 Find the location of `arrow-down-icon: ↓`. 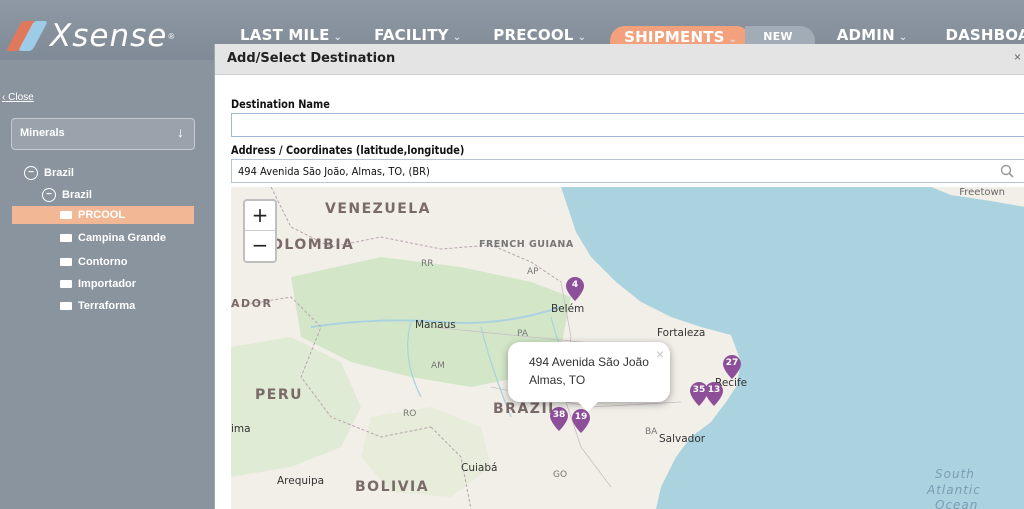

arrow-down-icon: ↓ is located at coordinates (180, 132).